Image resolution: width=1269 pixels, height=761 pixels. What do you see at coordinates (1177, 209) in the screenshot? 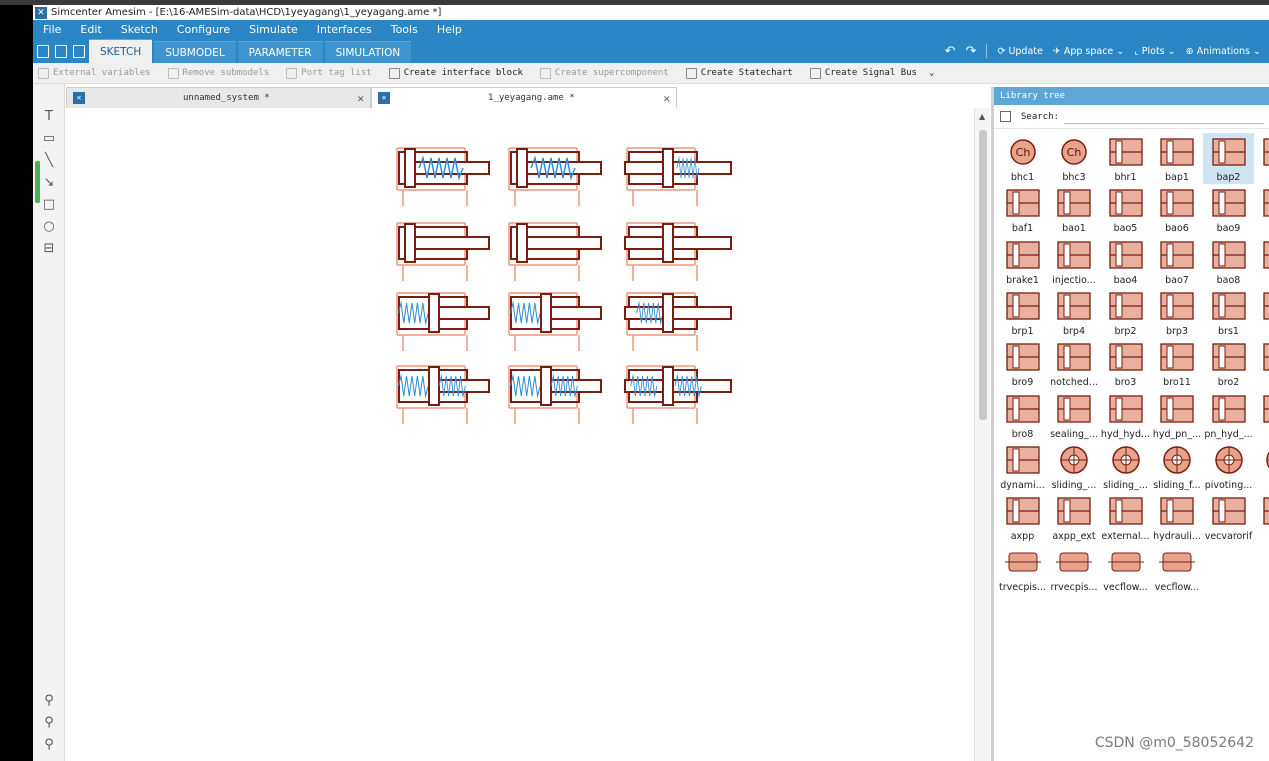
I see `library-item: bao6` at bounding box center [1177, 209].